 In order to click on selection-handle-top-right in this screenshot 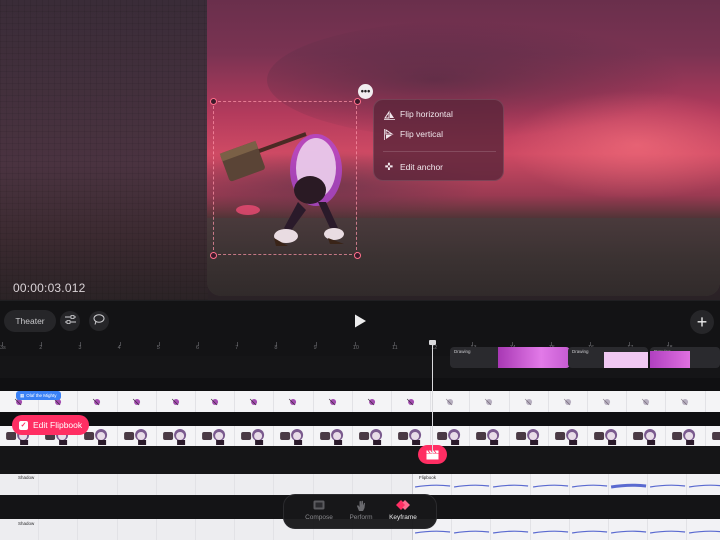, I will do `click(357, 101)`.